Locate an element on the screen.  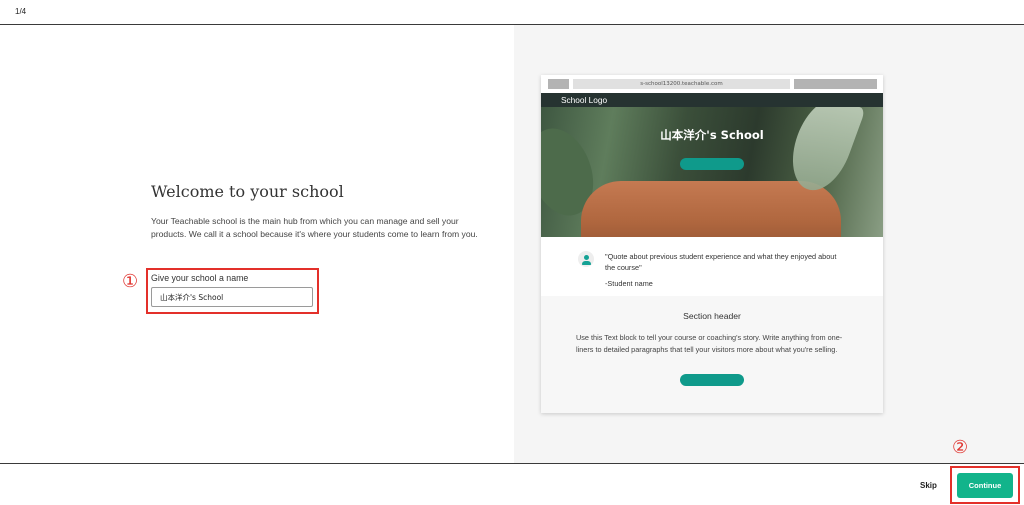
school-logo-text: School Logo is located at coordinates (584, 100).